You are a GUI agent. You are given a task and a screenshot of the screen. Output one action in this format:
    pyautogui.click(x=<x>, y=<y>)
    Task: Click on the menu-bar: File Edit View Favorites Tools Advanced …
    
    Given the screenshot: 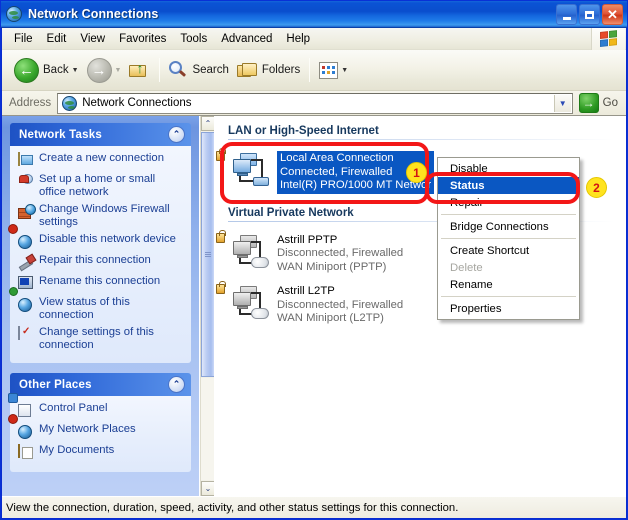 What is the action you would take?
    pyautogui.click(x=314, y=39)
    